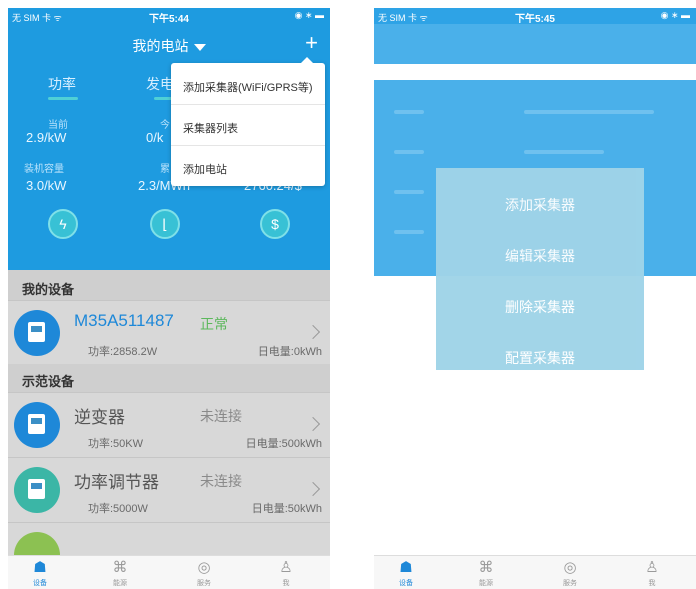 This screenshot has height=589, width=696. What do you see at coordinates (540, 256) in the screenshot?
I see `menu-edit-collector: 编辑采集器` at bounding box center [540, 256].